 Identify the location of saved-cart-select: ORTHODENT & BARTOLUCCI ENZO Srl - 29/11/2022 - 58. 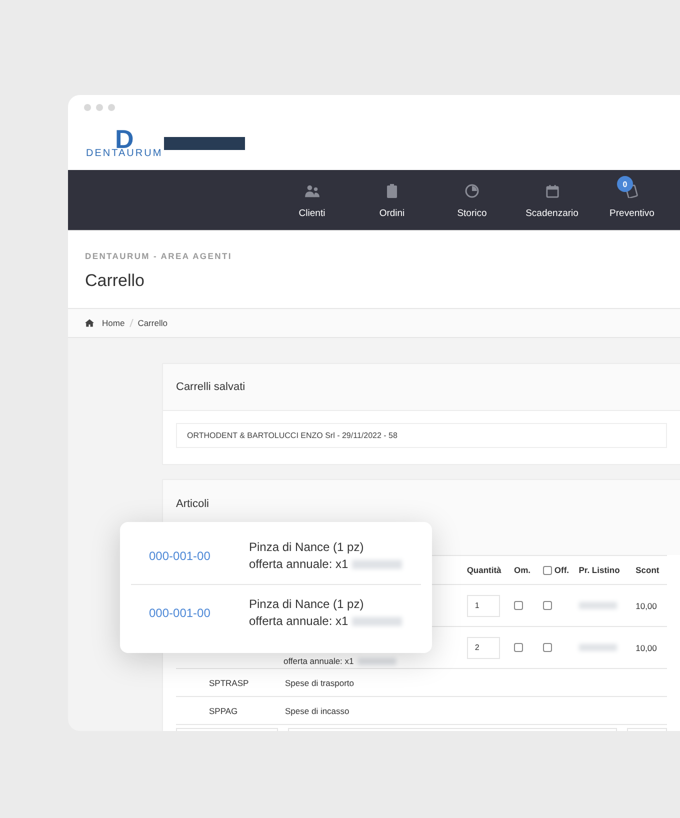
(421, 435).